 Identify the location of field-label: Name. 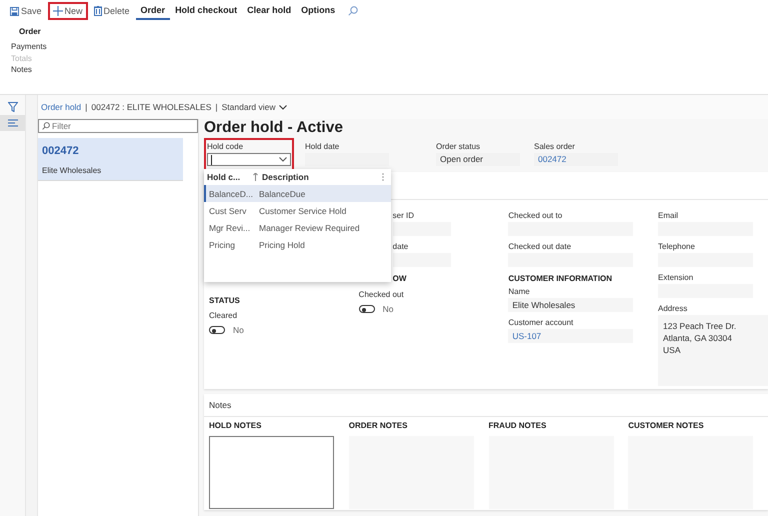
(519, 292).